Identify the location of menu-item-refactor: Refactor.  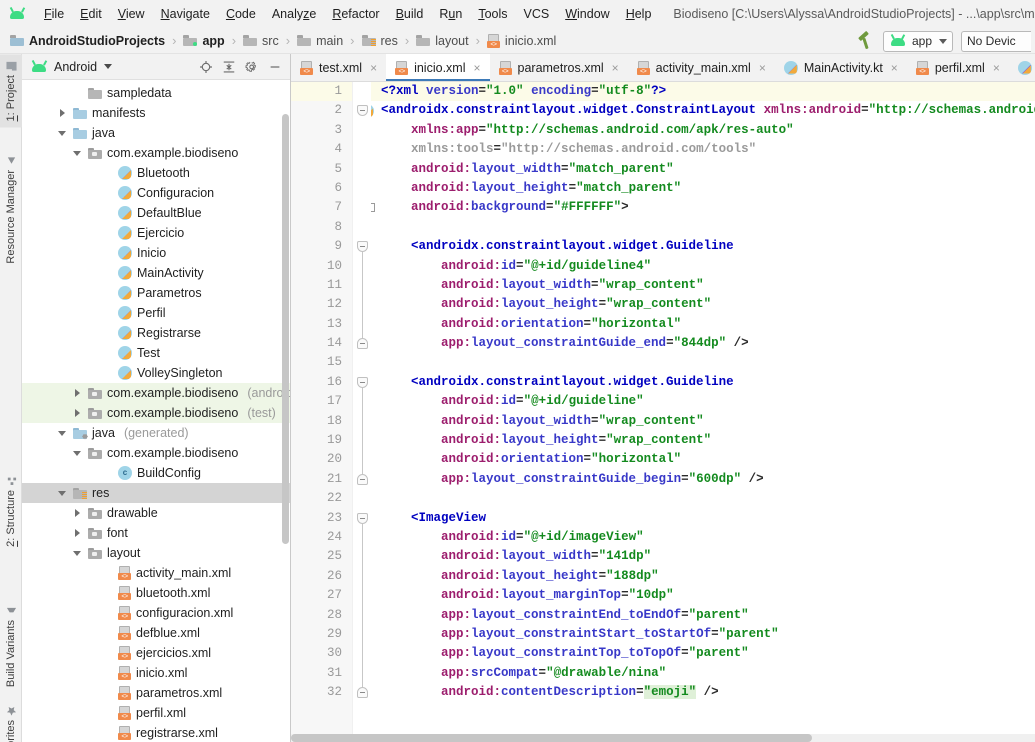
(355, 14).